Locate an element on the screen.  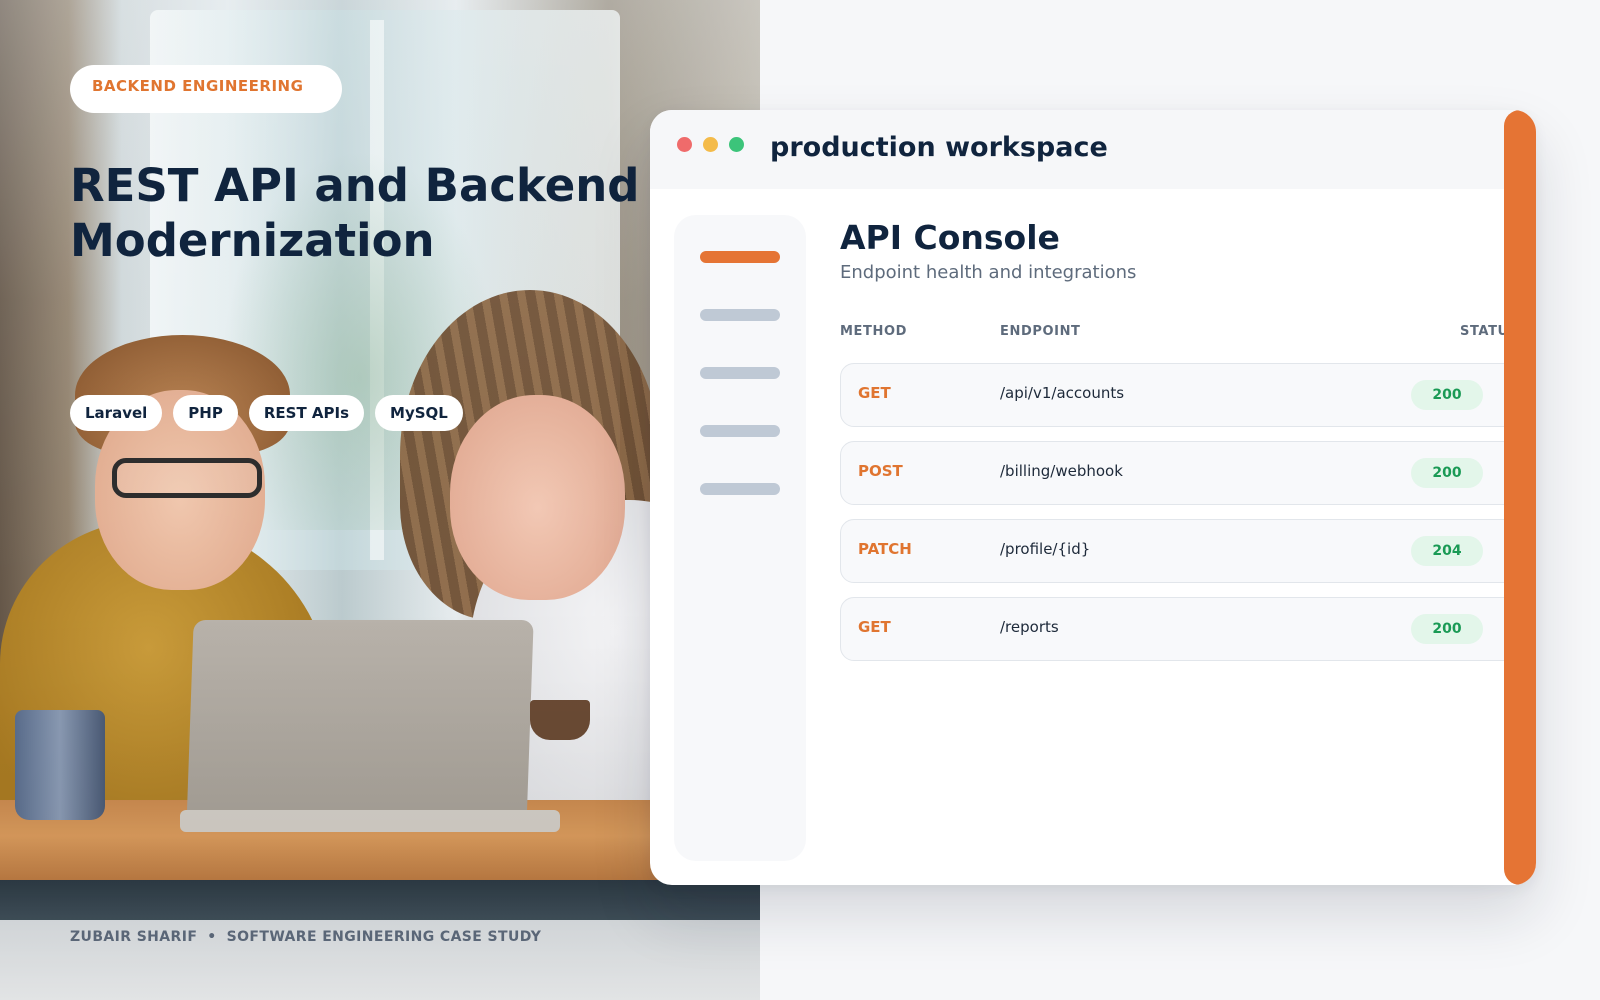
column-header-endpoint: ENDPOINT is located at coordinates (1040, 331).